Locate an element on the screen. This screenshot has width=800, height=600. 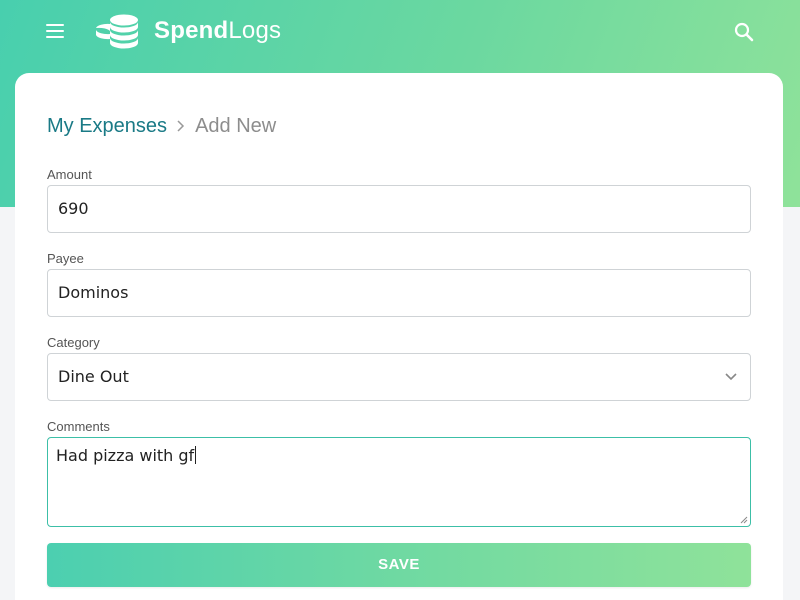
comments-text: Had pizza with gf is located at coordinates (125, 455).